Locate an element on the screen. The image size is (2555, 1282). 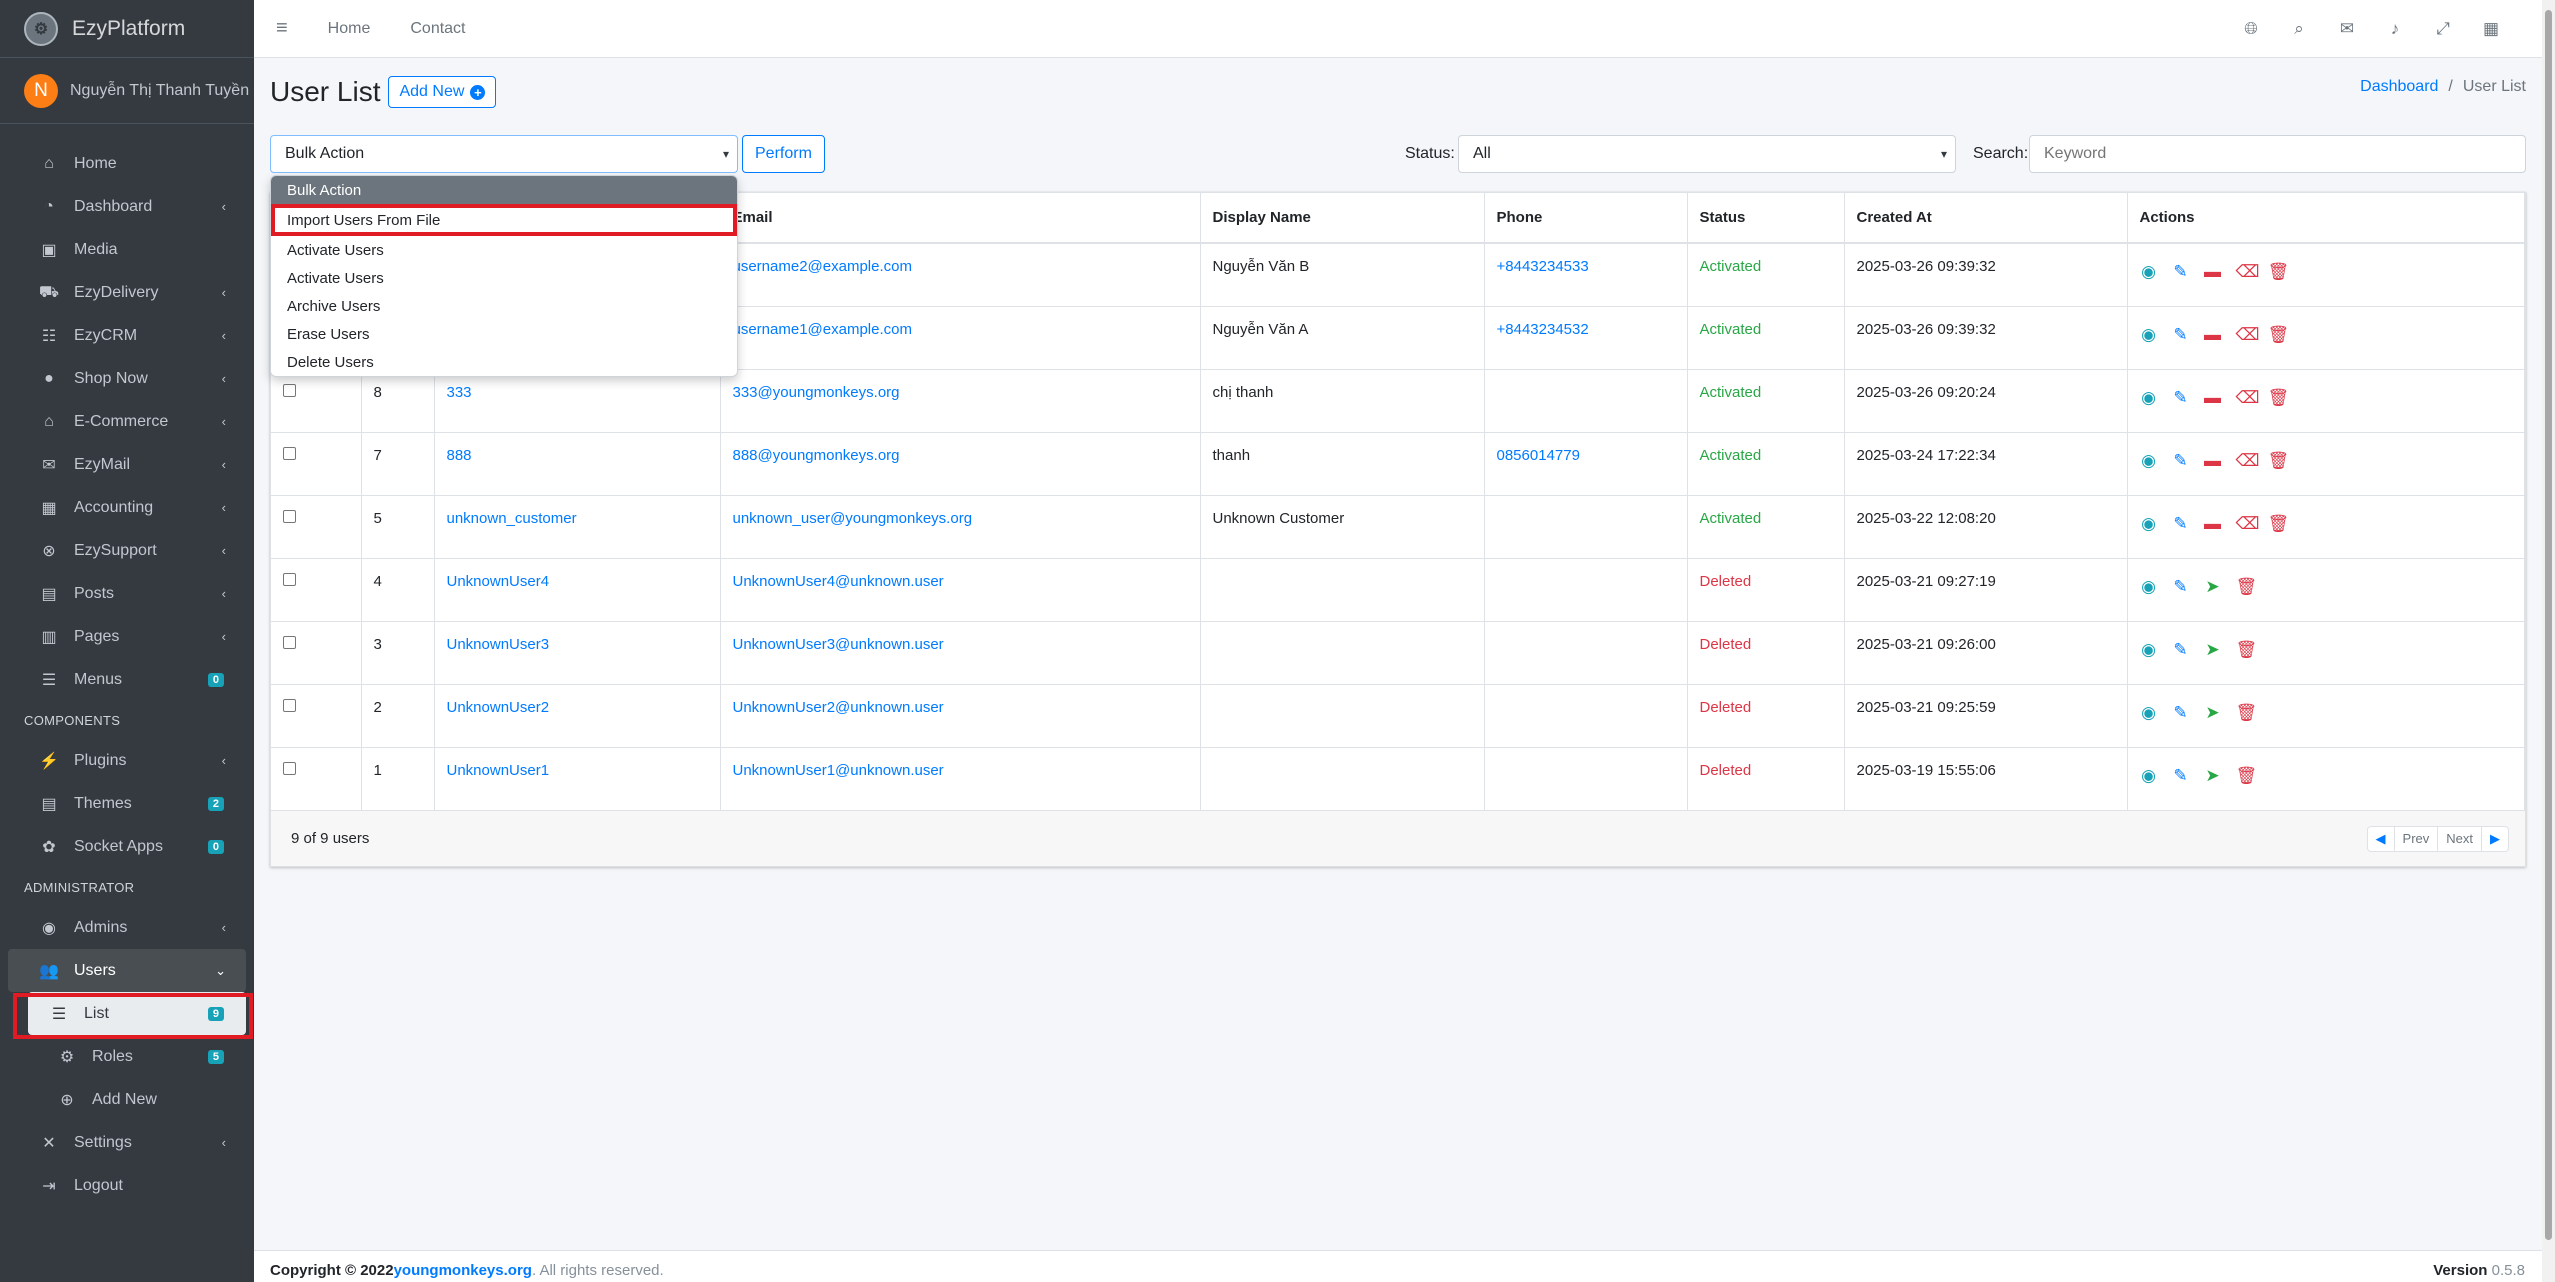
phone-link: +8443234533 is located at coordinates (1543, 266).